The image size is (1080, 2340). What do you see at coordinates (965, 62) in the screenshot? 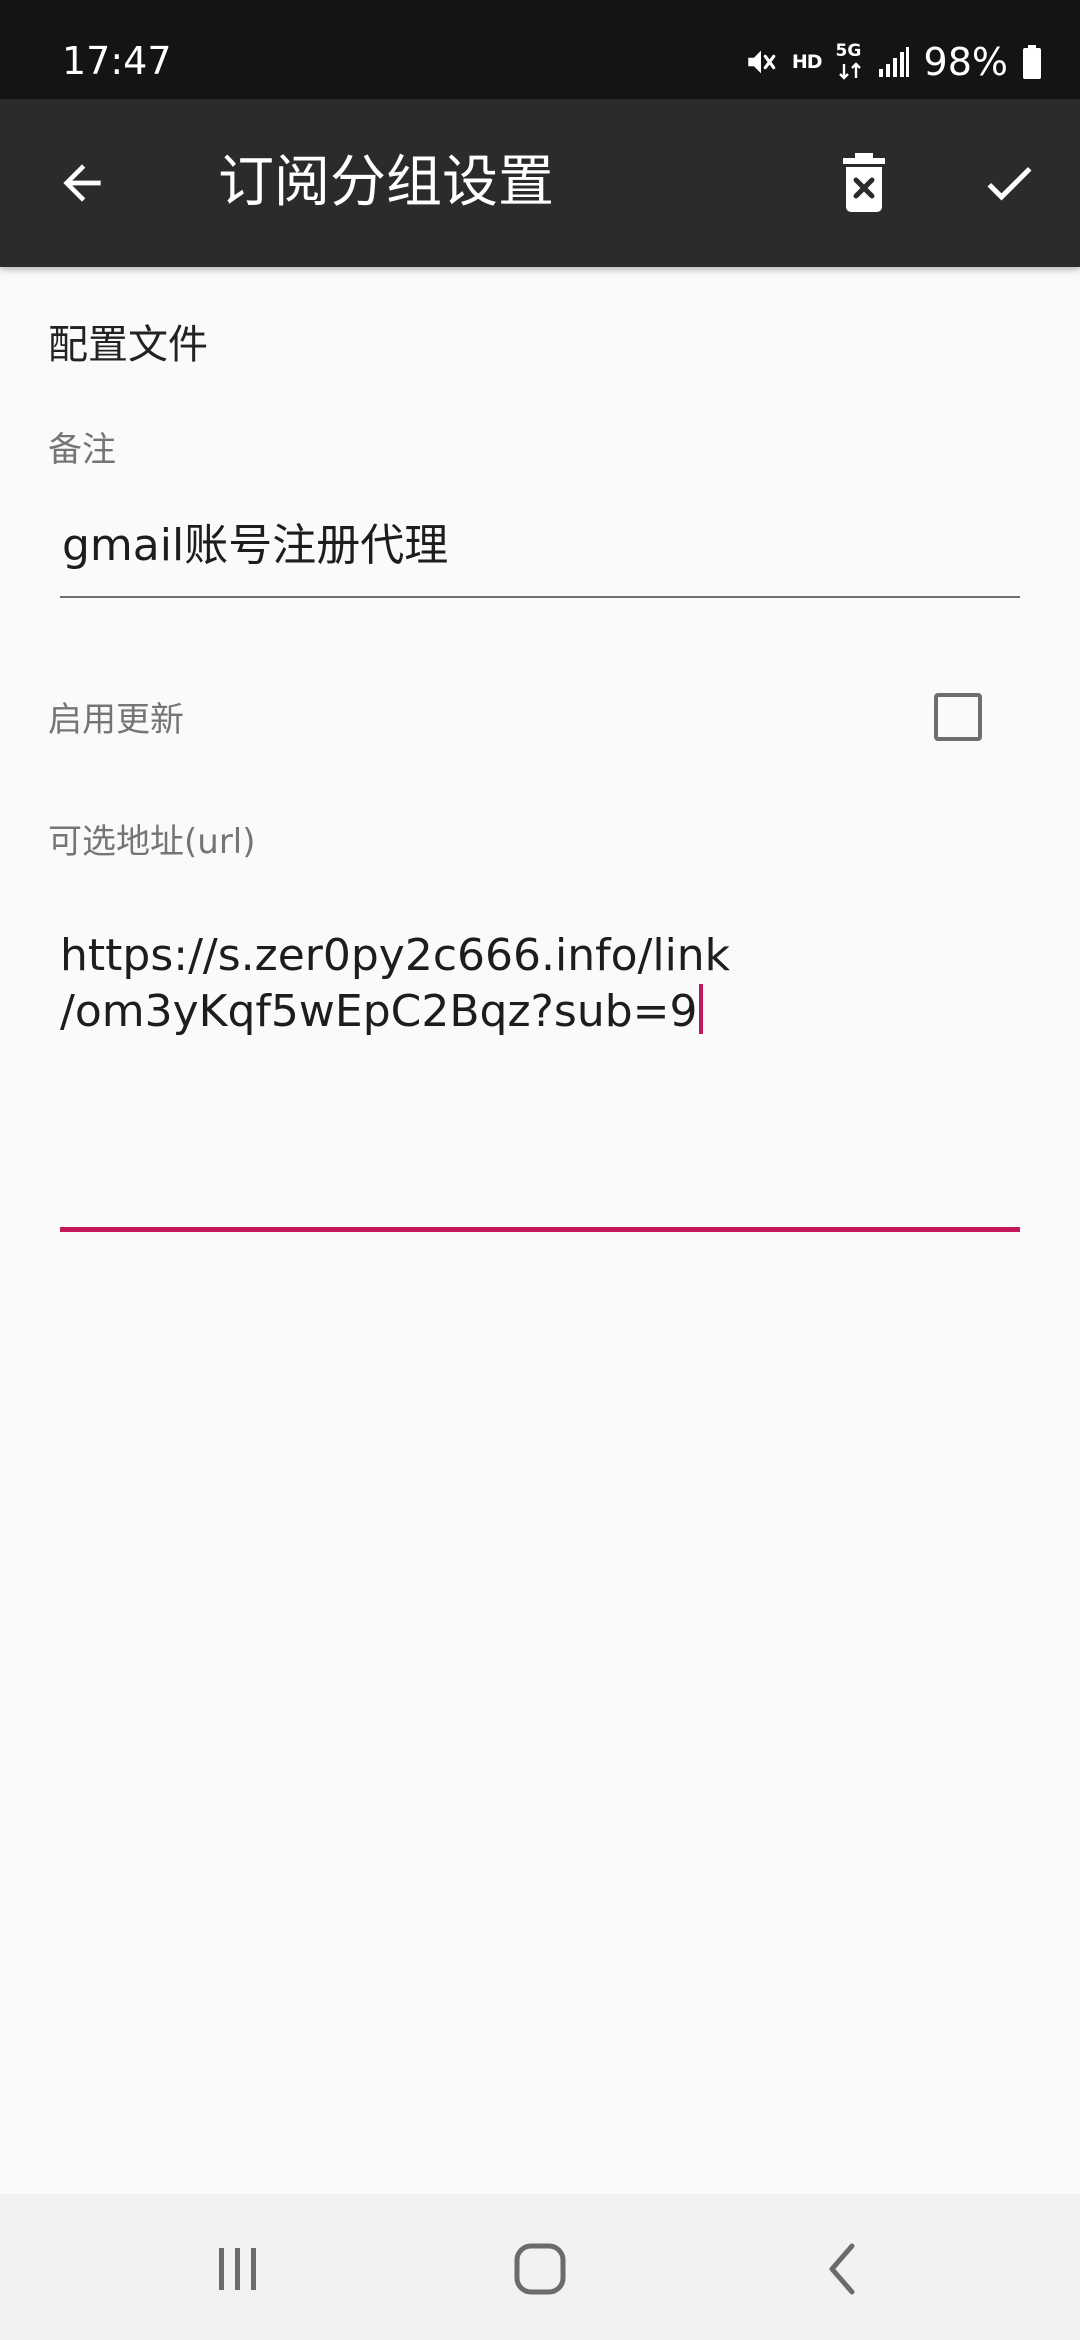
I see `battery-percent: 98%` at bounding box center [965, 62].